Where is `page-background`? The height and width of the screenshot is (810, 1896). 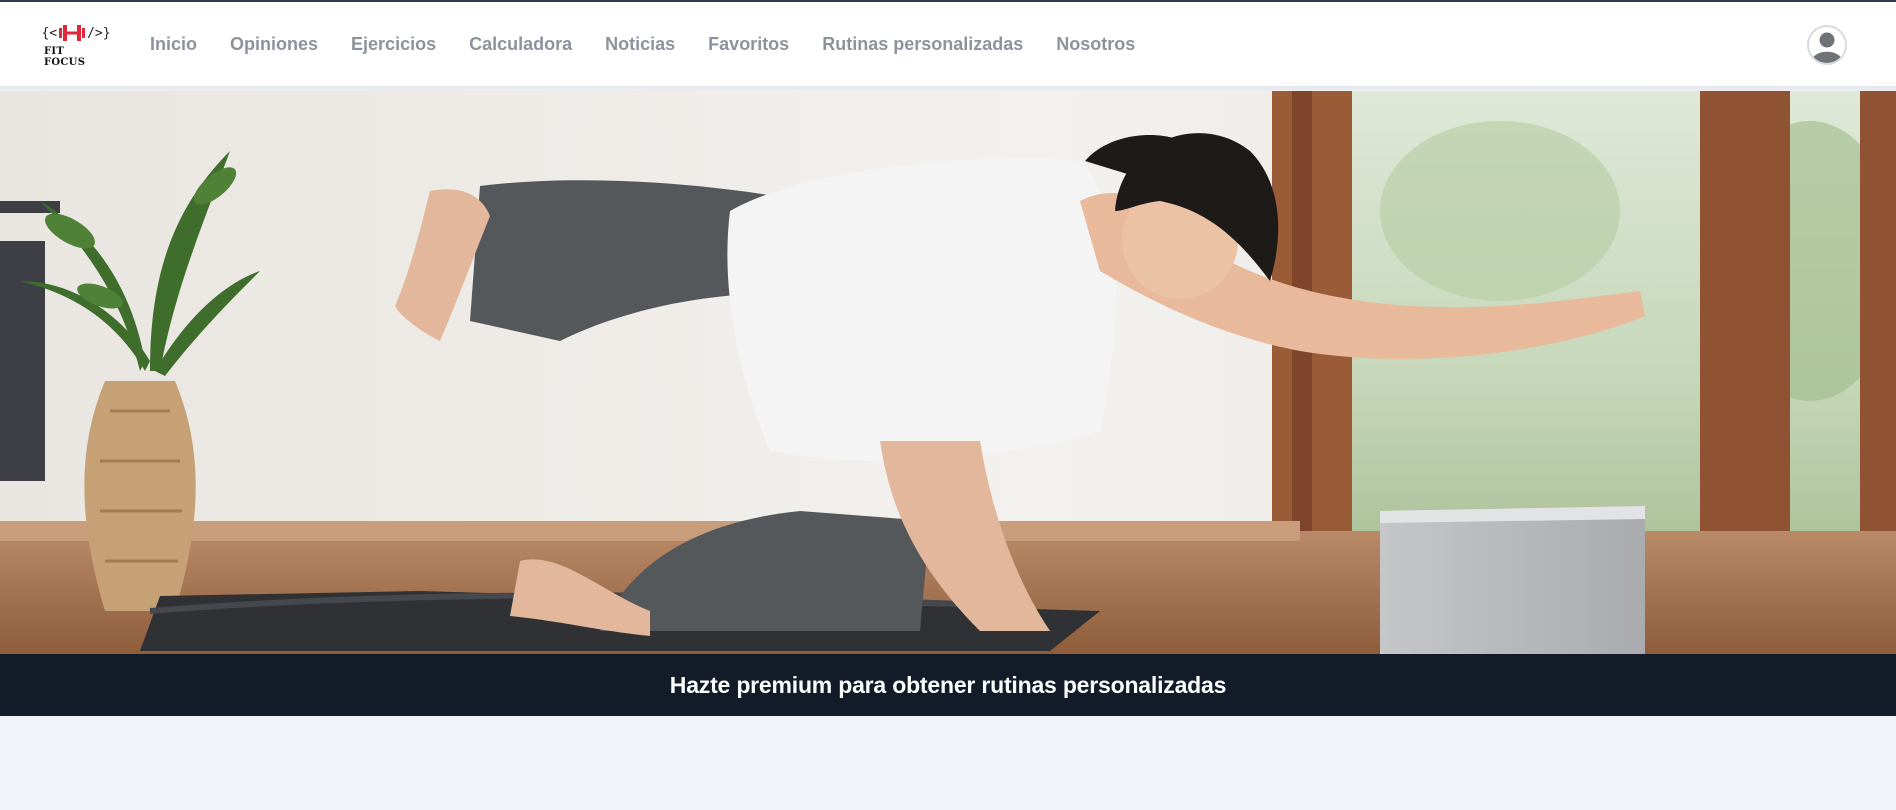 page-background is located at coordinates (948, 763).